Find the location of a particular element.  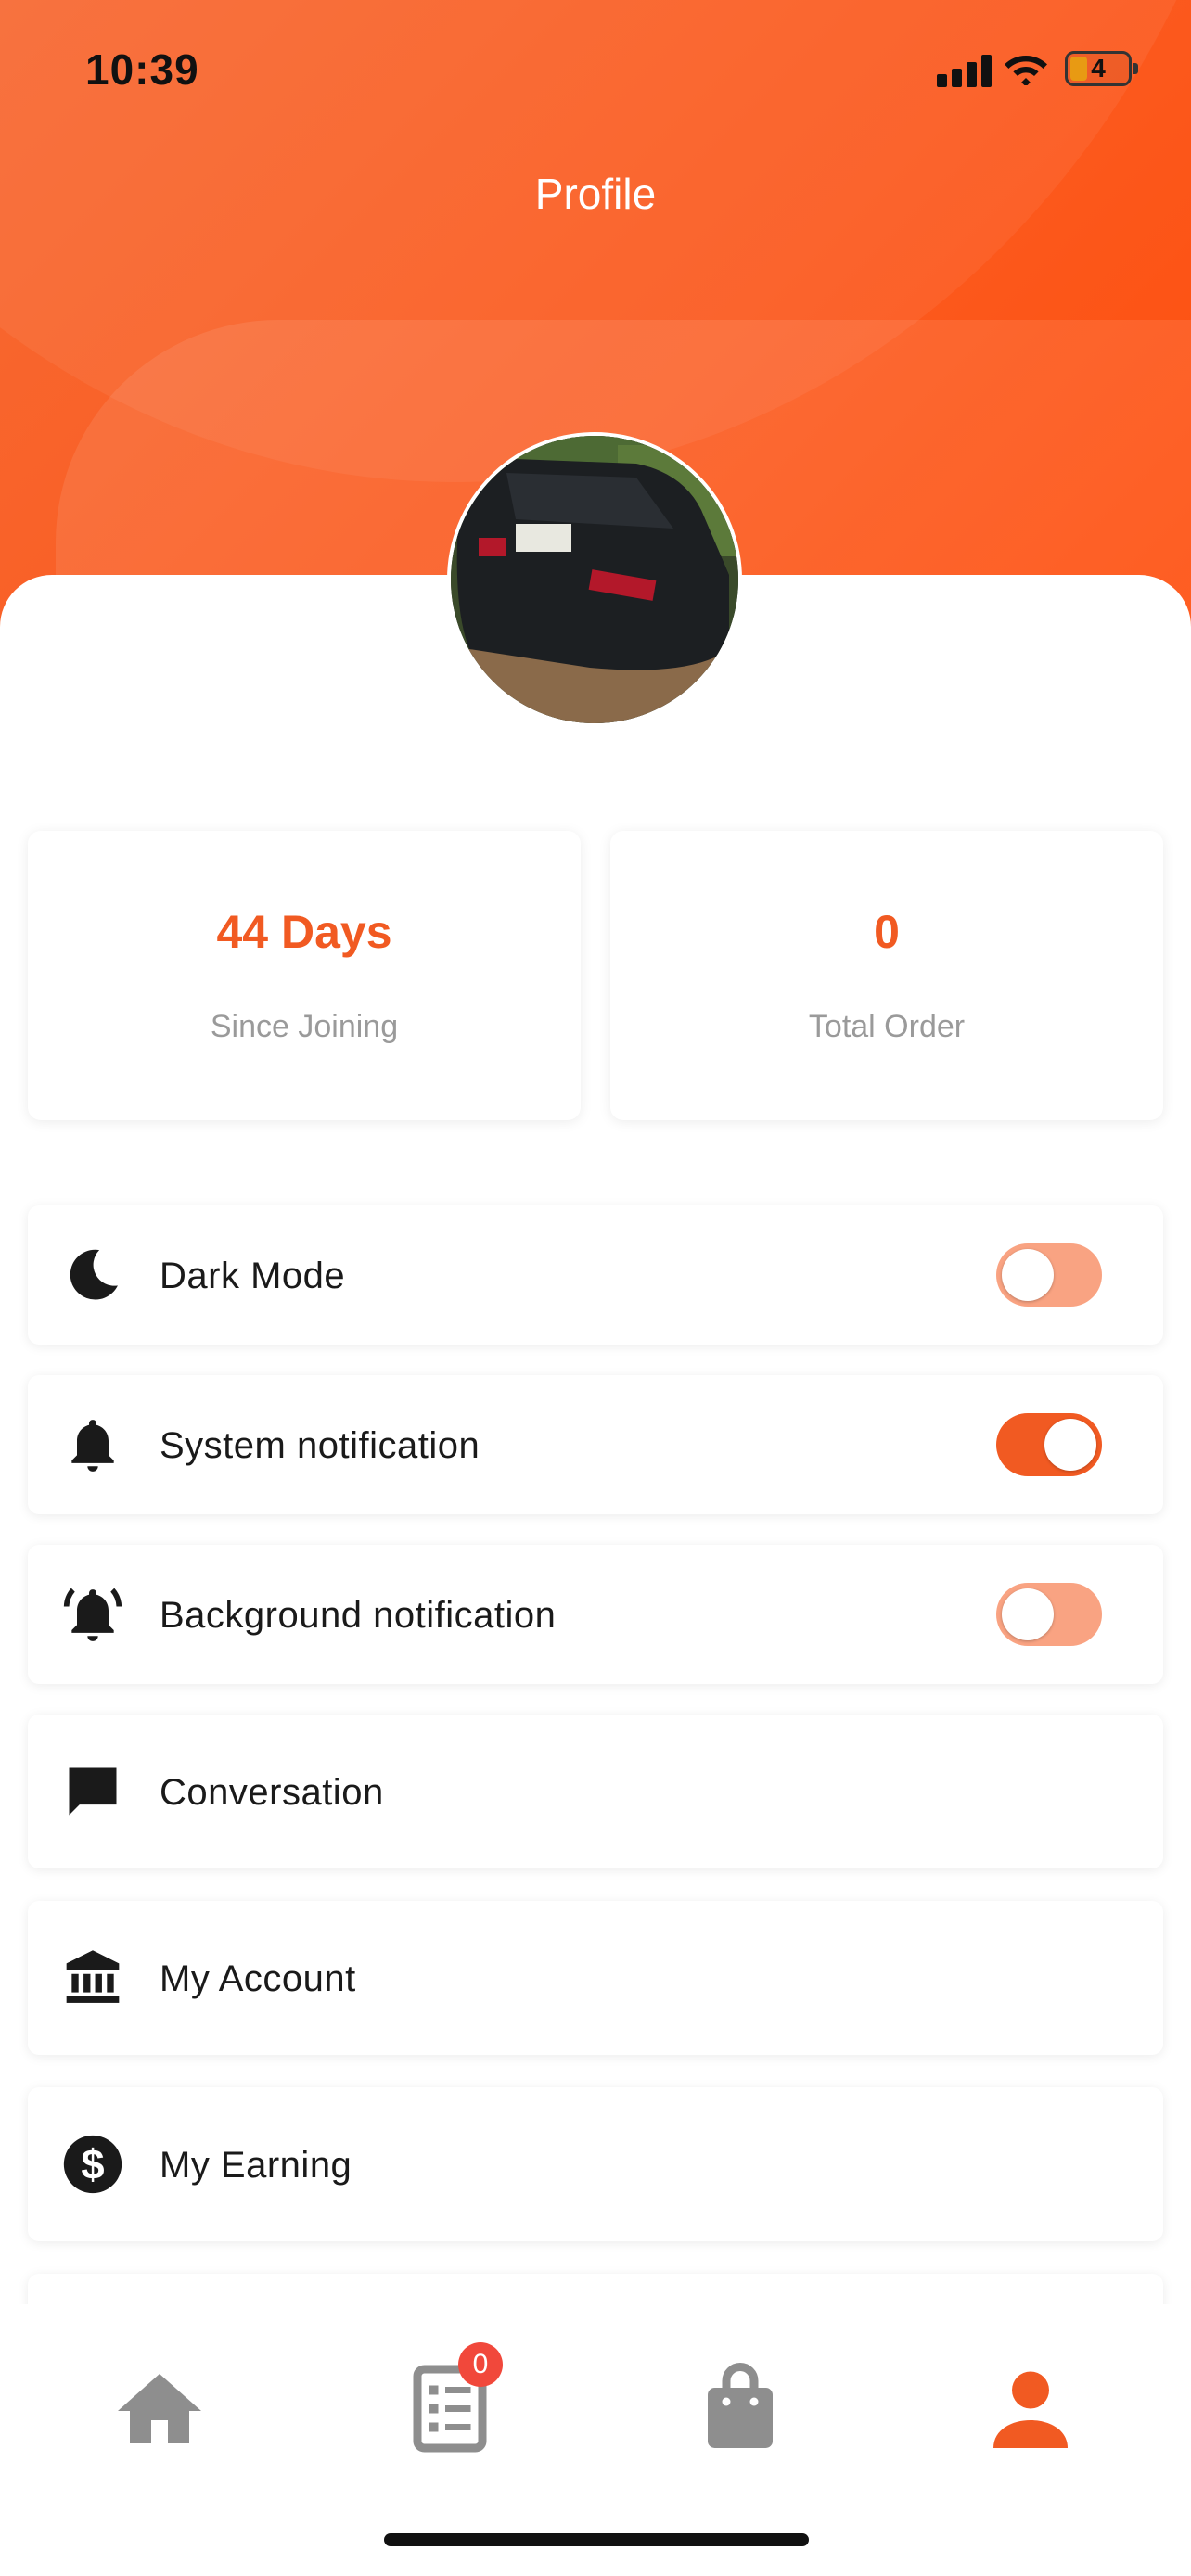

profile-icon is located at coordinates (1030, 2406).